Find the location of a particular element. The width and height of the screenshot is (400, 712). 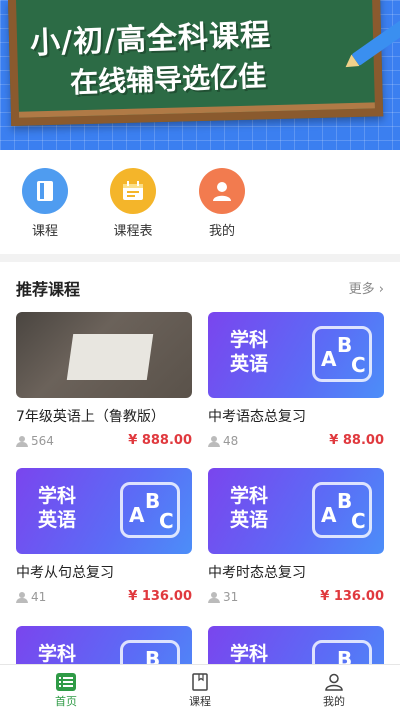

profile-icon is located at coordinates (334, 682).